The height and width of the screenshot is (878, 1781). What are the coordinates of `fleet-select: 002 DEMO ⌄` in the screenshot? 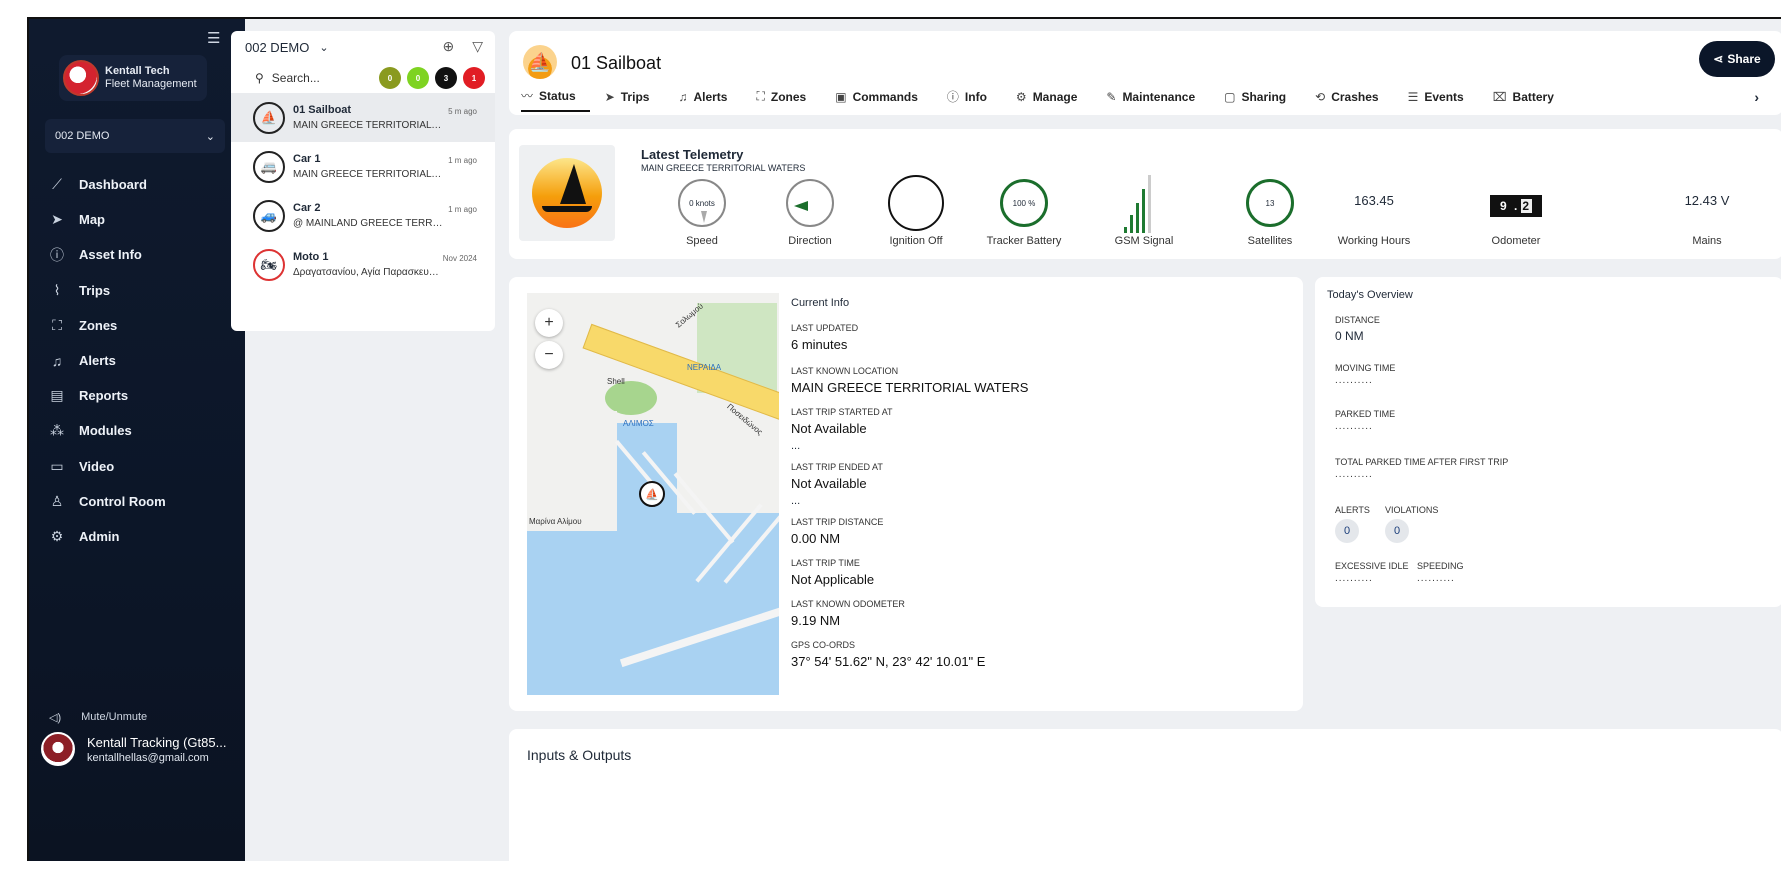 It's located at (135, 136).